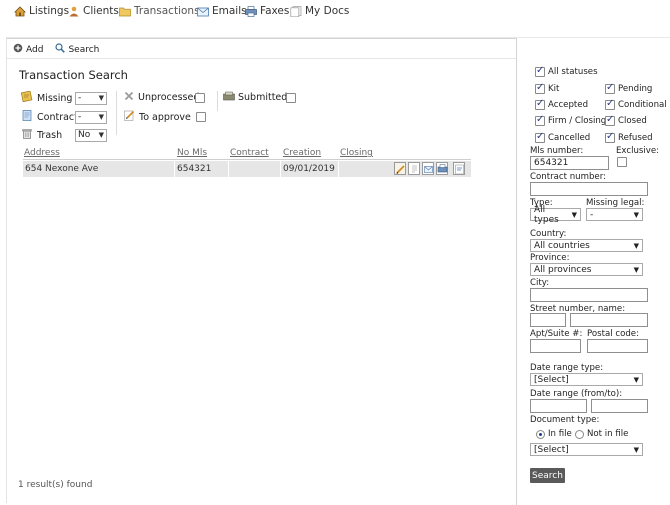  I want to click on submitted-filter: Submitted, so click(259, 97).